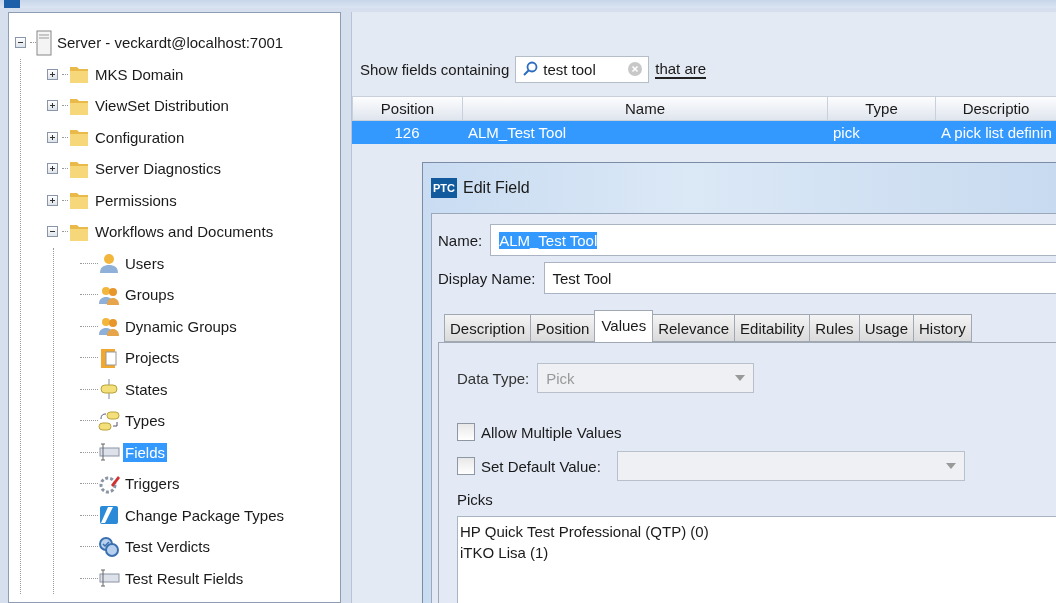 The width and height of the screenshot is (1056, 603). I want to click on search-field: test tool, so click(582, 69).